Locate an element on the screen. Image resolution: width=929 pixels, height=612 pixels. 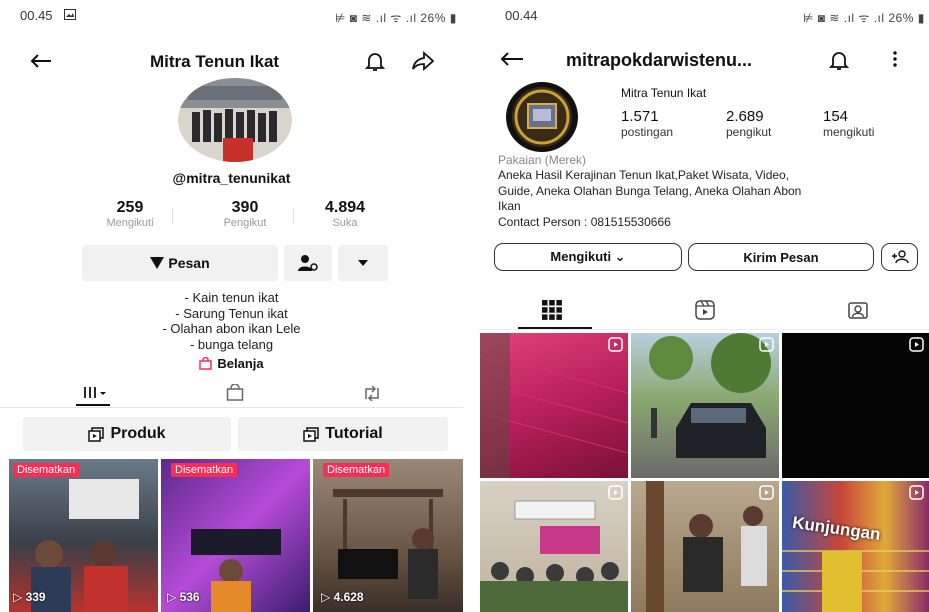
stat-value: 4.894 is located at coordinates (345, 207).